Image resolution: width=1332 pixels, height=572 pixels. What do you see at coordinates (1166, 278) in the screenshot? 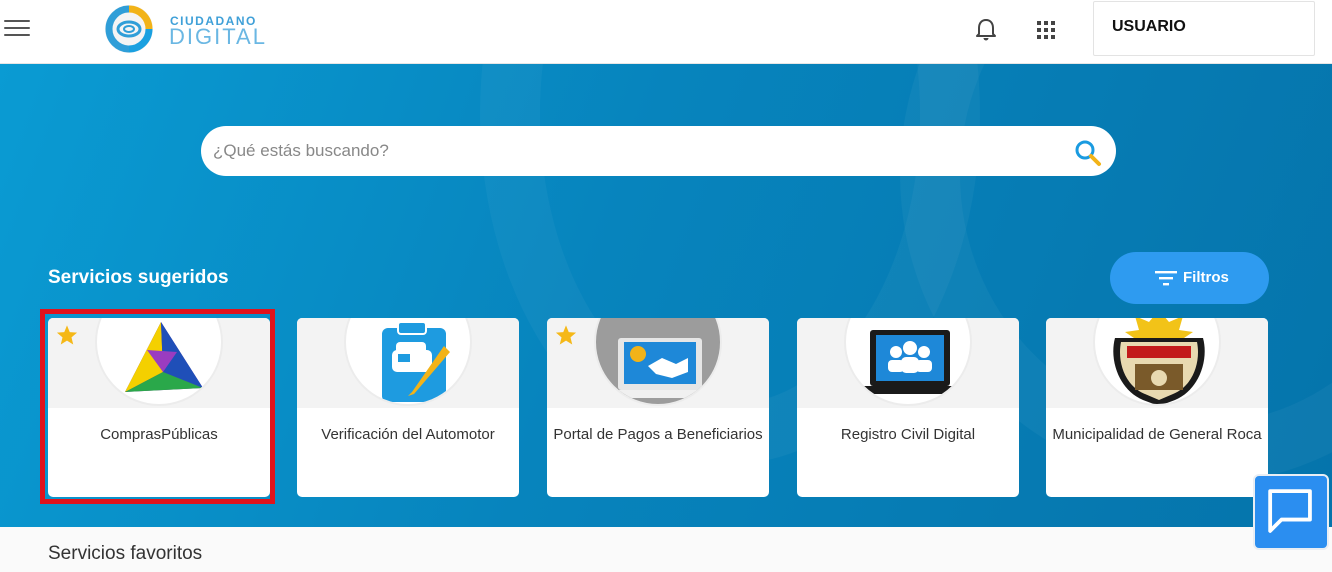
I see `filter-icon` at bounding box center [1166, 278].